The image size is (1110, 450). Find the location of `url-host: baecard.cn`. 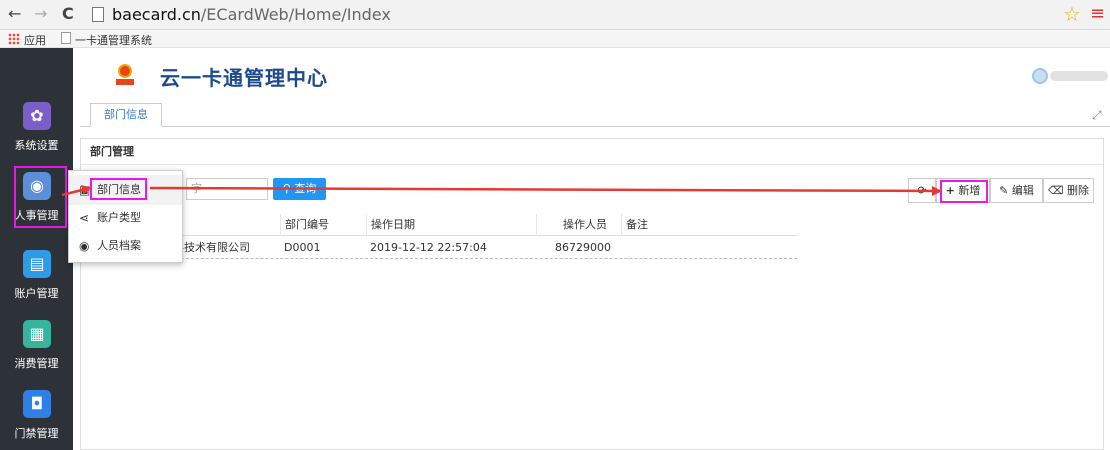

url-host: baecard.cn is located at coordinates (156, 14).